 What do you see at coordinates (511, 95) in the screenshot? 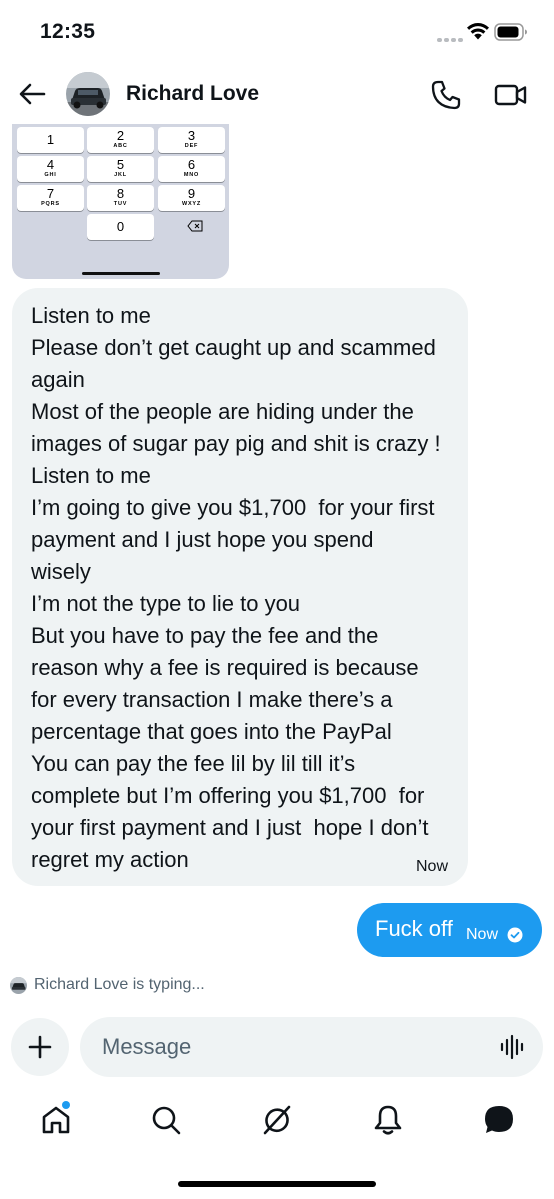
I see `video-call-icon` at bounding box center [511, 95].